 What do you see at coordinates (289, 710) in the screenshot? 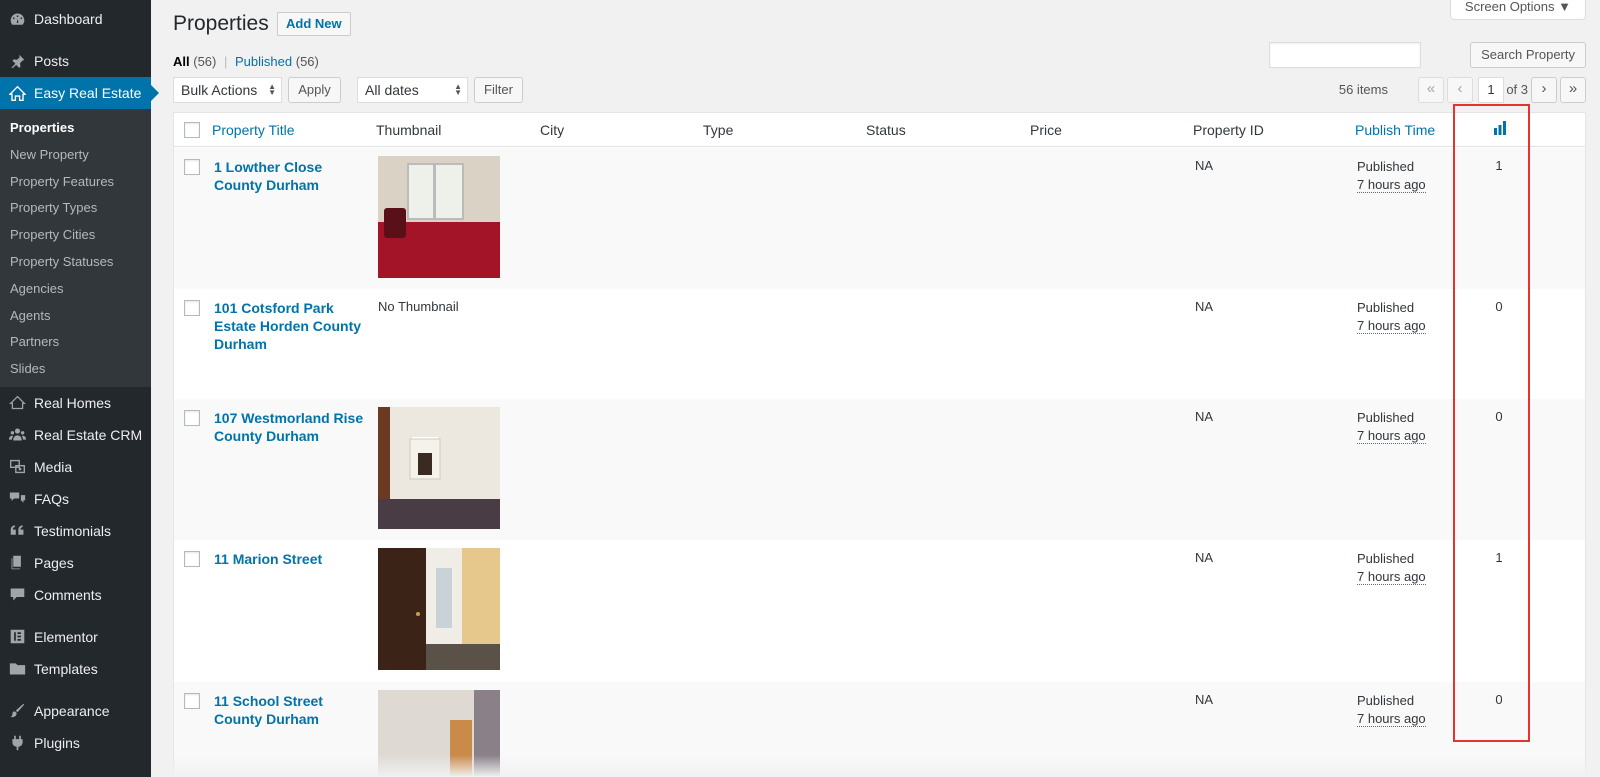
I see `property-title-link: 11 School Street County Durham` at bounding box center [289, 710].